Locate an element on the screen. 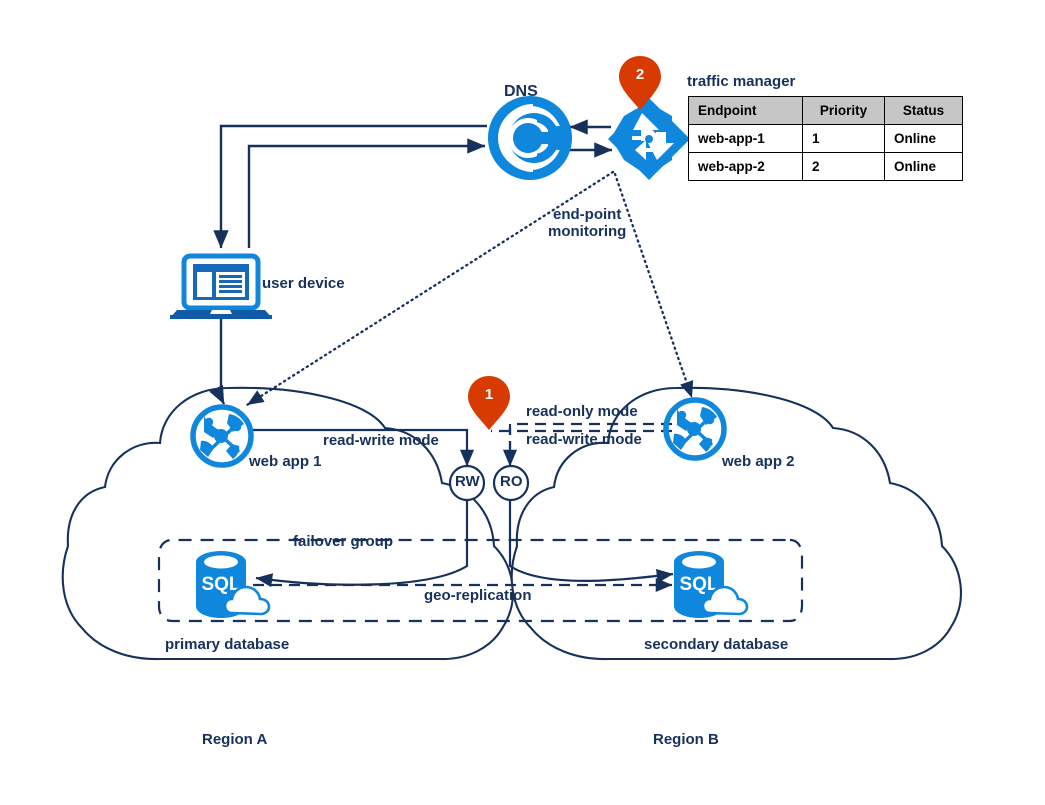 The width and height of the screenshot is (1045, 805). table-row: web-app-1 1 Online is located at coordinates (825, 138).